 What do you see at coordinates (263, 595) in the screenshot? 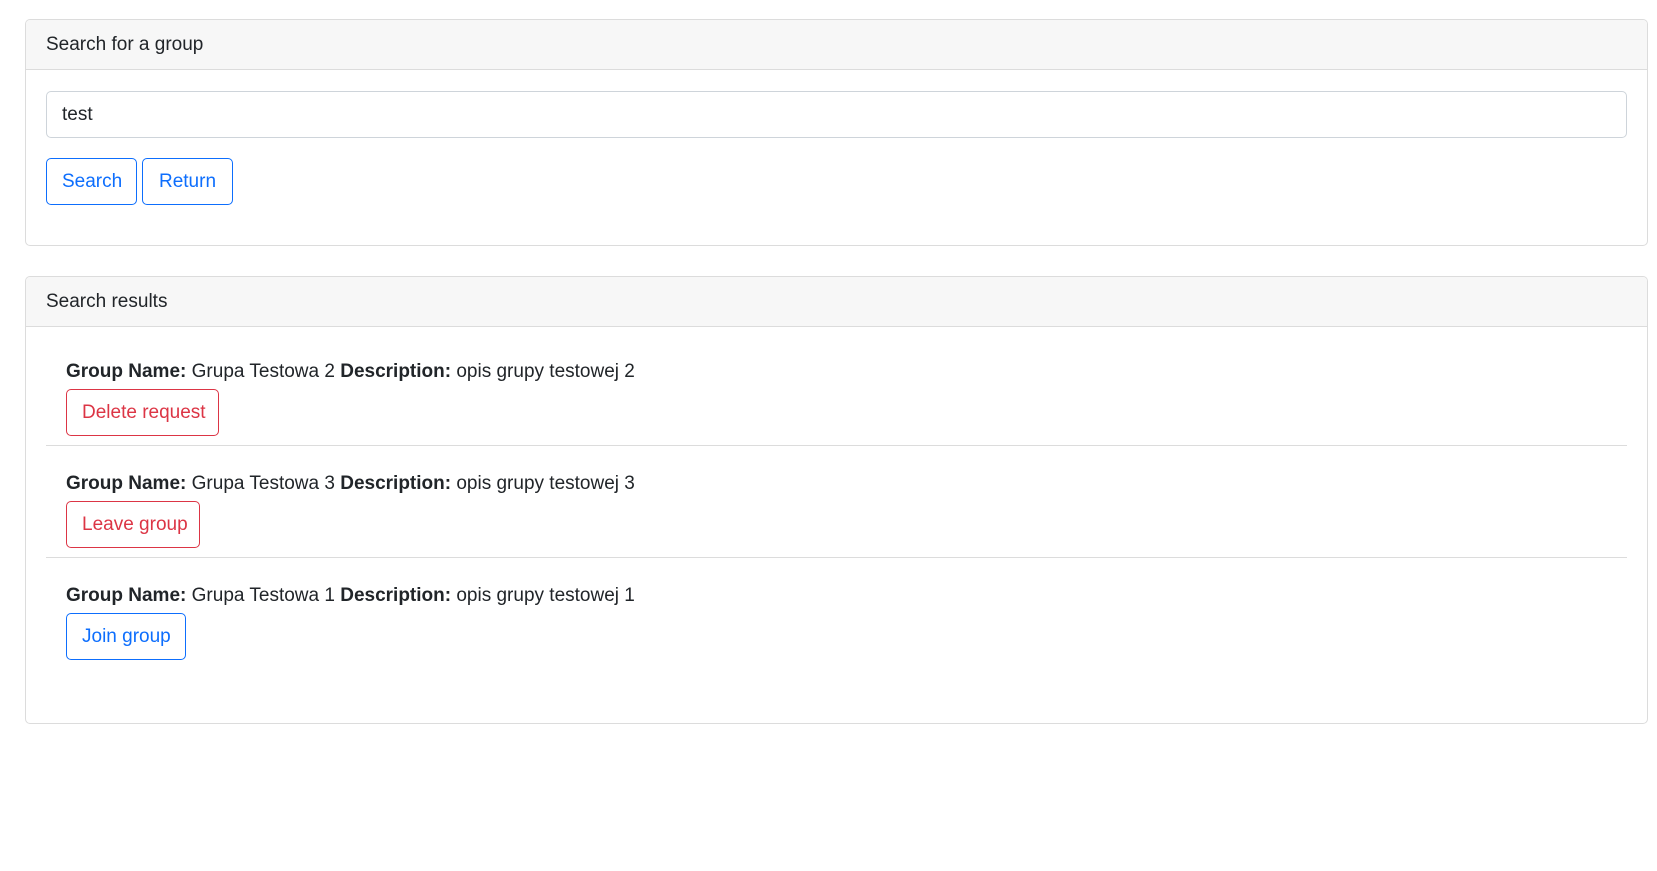
I see `group-name-value: Grupa Testowa 1` at bounding box center [263, 595].